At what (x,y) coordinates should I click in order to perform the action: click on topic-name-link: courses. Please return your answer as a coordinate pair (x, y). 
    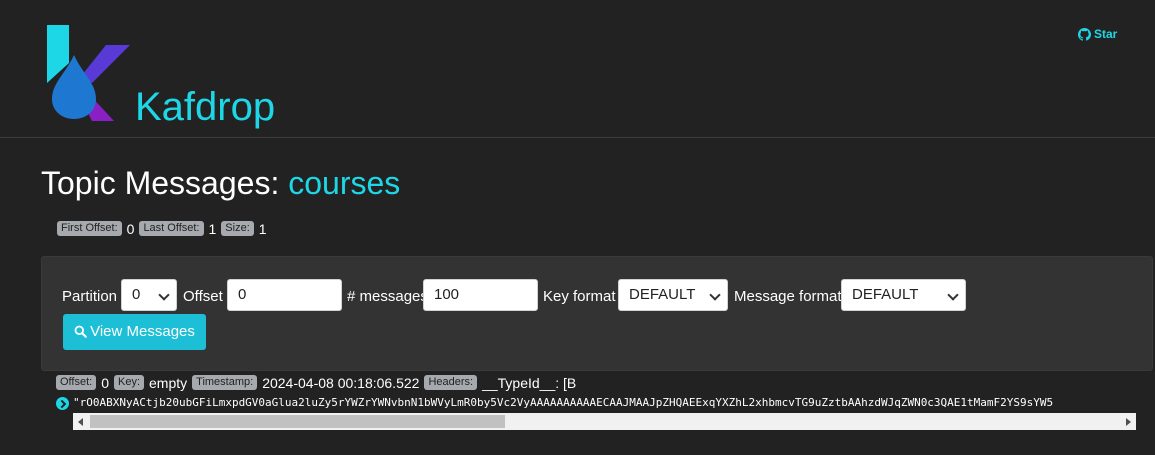
    Looking at the image, I should click on (344, 183).